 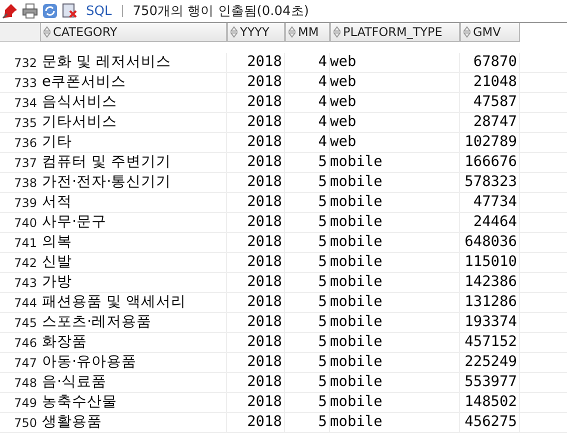 I want to click on row-number: 740, so click(x=25, y=223).